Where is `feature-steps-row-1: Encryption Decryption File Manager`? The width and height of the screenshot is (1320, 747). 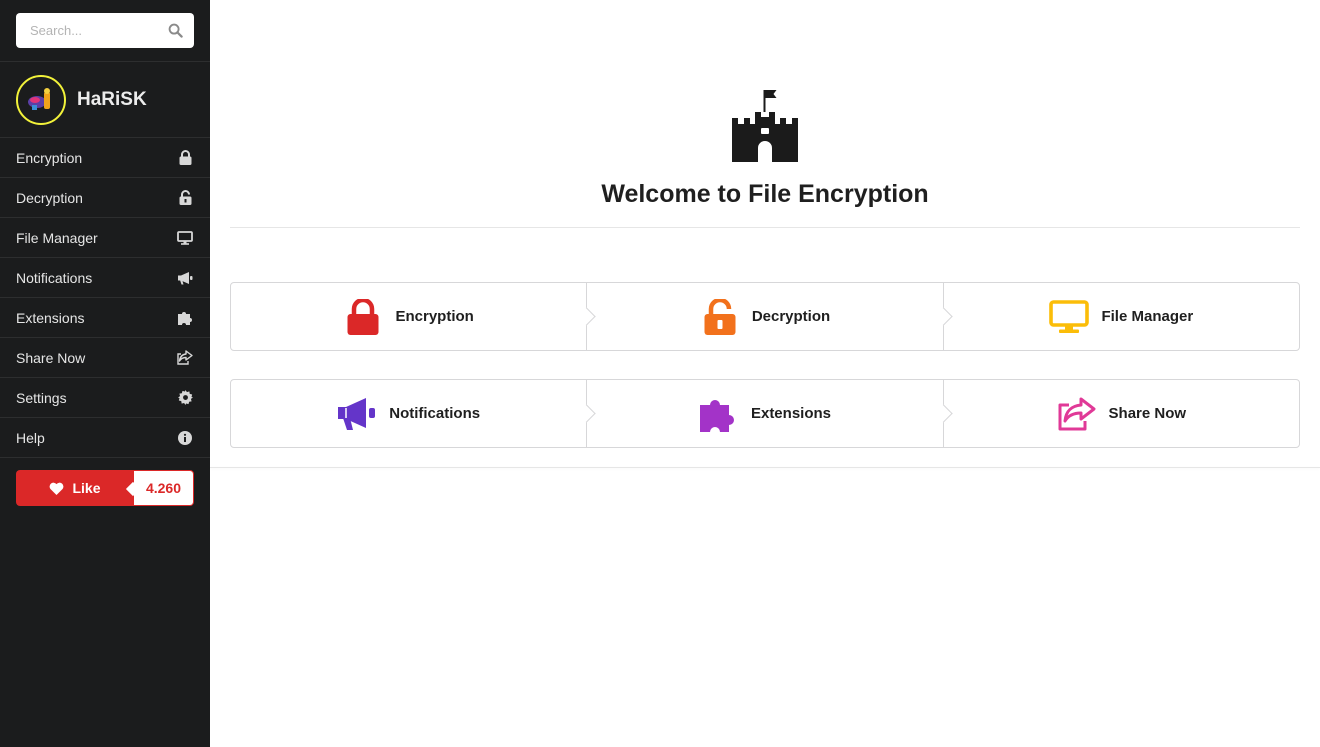
feature-steps-row-1: Encryption Decryption File Manager is located at coordinates (765, 316).